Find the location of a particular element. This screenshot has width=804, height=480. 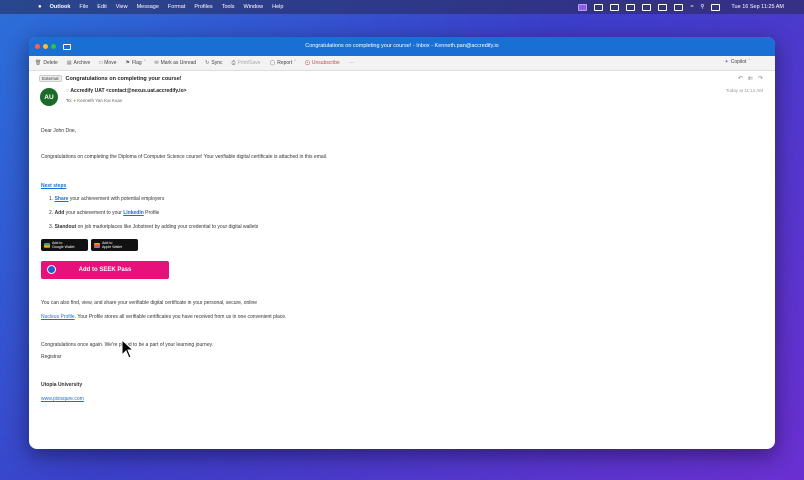

reply-actions: ↶ ⇇ ↷ is located at coordinates (750, 78).